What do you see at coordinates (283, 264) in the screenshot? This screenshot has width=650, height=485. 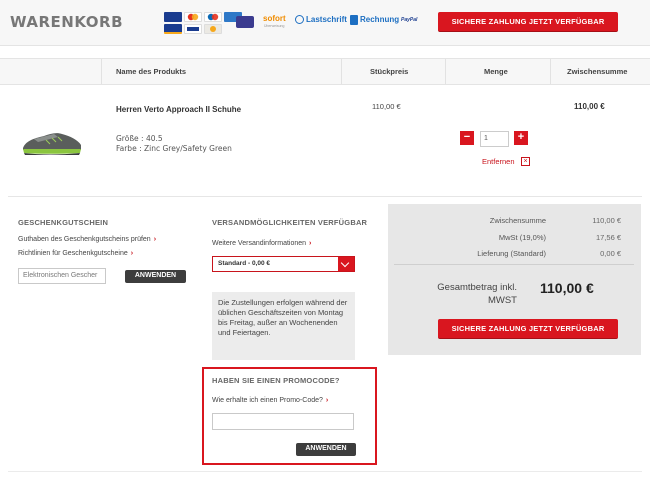 I see `shipping-method-select: Standard - 0,00 €` at bounding box center [283, 264].